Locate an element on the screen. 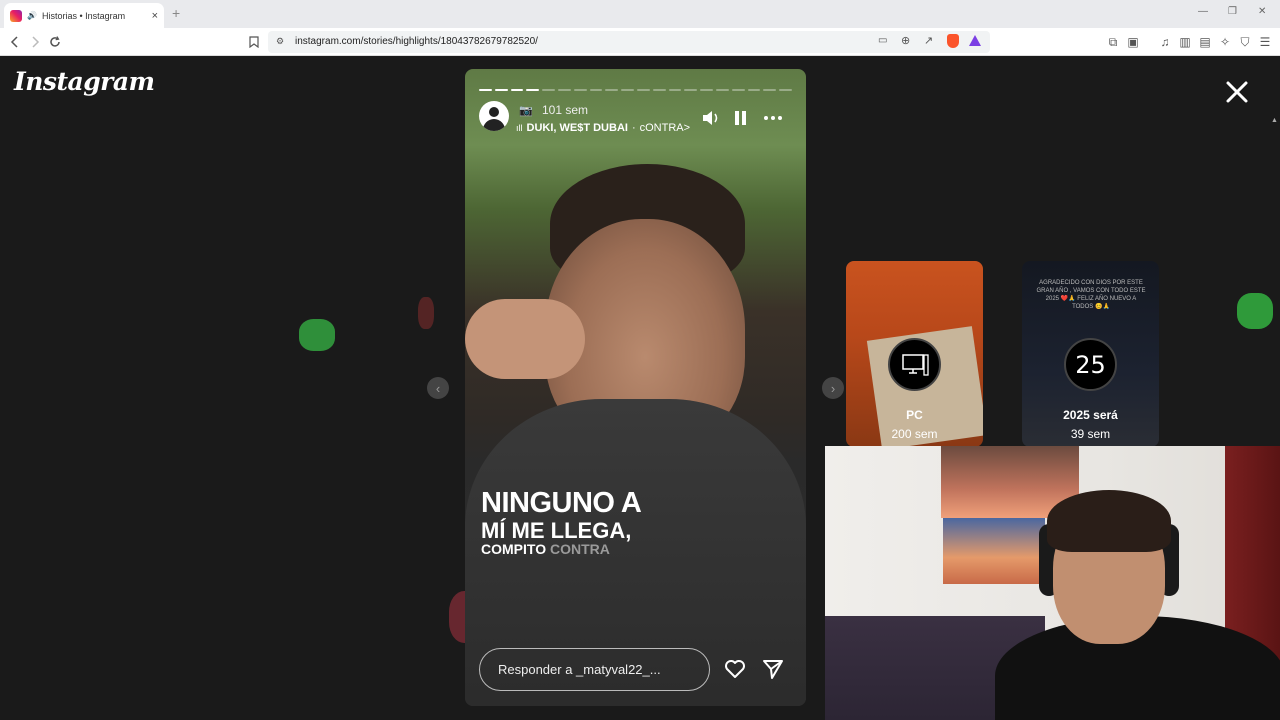 Image resolution: width=1280 pixels, height=720 pixels. scroll-up-icon: ▲ is located at coordinates (1274, 120).